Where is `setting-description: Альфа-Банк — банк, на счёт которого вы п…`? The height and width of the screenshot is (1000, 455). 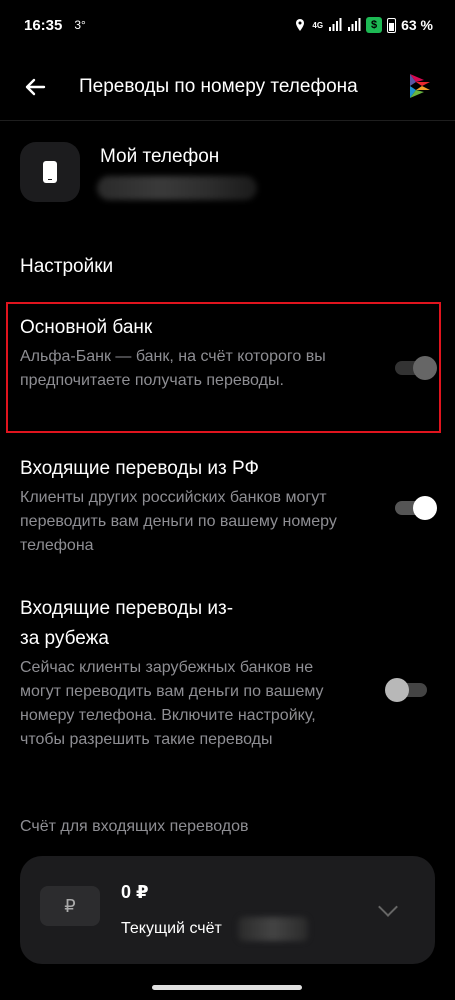
setting-description: Альфа-Банк — банк, на счёт которого вы п… is located at coordinates (173, 368).